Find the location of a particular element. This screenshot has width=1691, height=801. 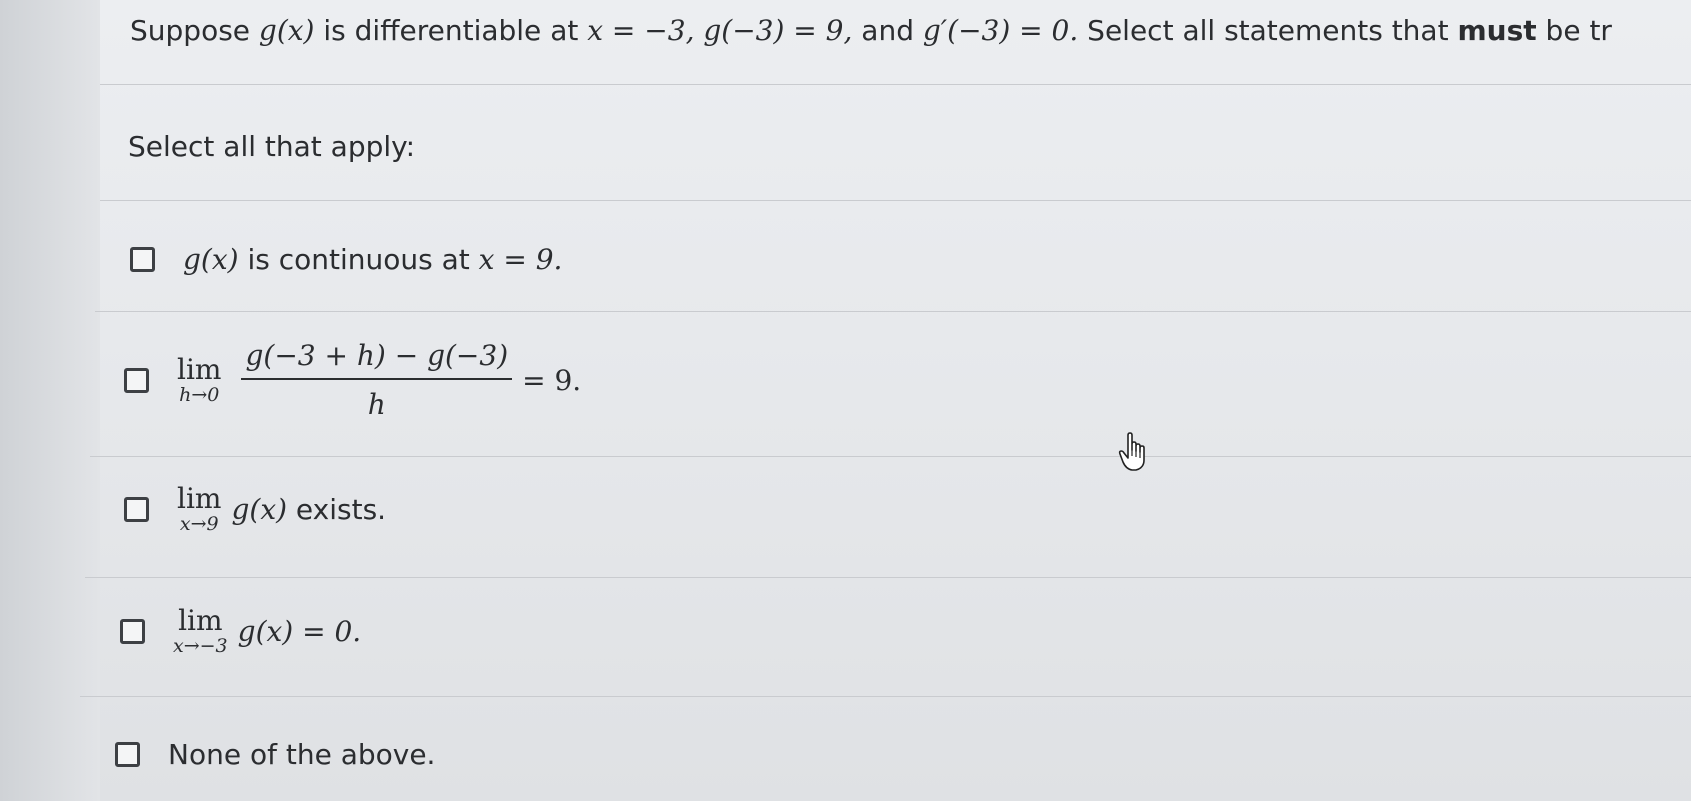

option-label: lim h→0 g(−3 + h) − g(−3) h = 9. is located at coordinates (379, 380).